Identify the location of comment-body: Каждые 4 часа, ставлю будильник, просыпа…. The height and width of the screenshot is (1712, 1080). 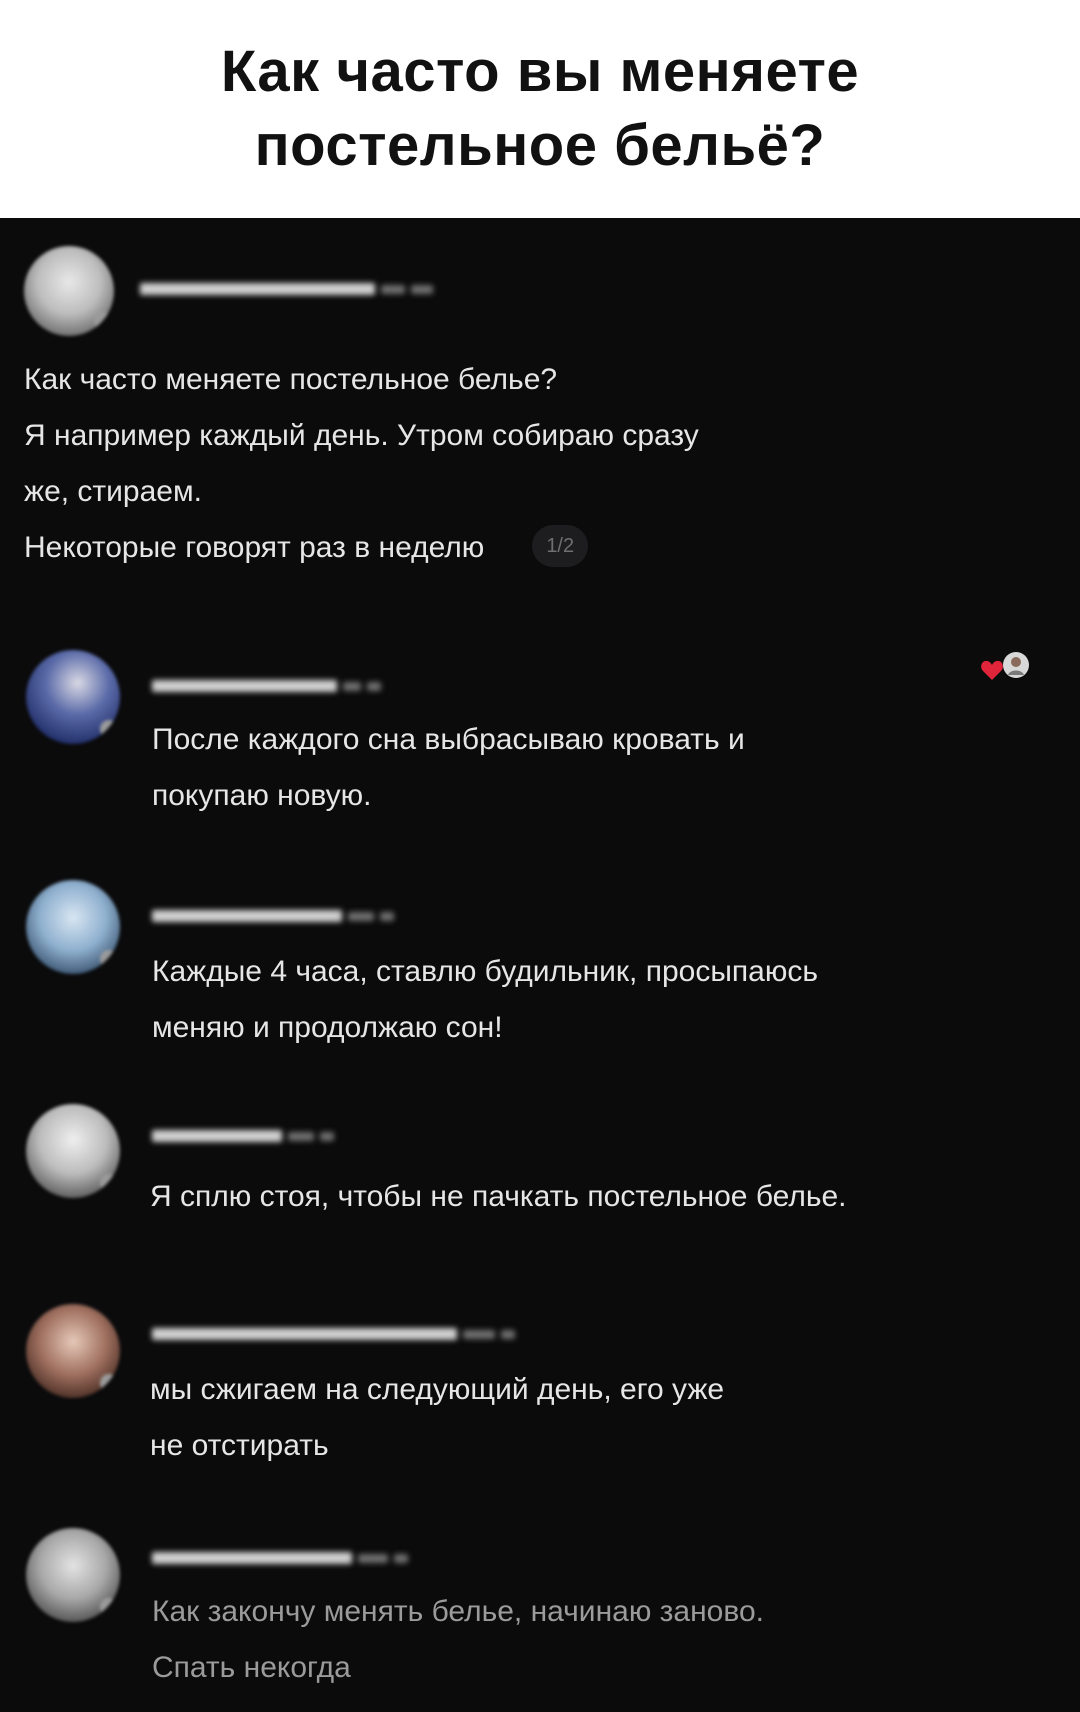
(485, 1000).